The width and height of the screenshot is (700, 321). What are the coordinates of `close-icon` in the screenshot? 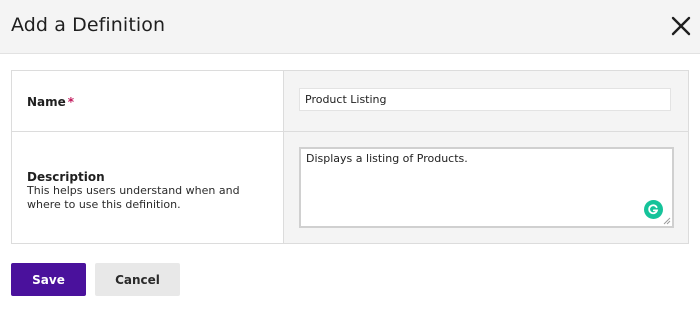 It's located at (681, 26).